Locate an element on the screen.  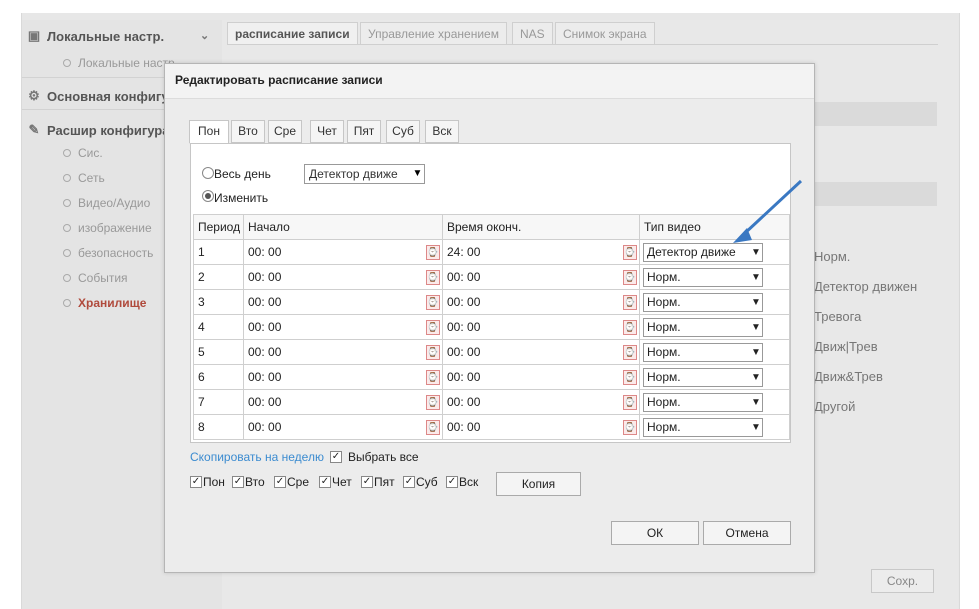
table-row: 4 00: 00 ⌚ 00: 00 ⌚ Норм. ▼ is located at coordinates (491, 327).